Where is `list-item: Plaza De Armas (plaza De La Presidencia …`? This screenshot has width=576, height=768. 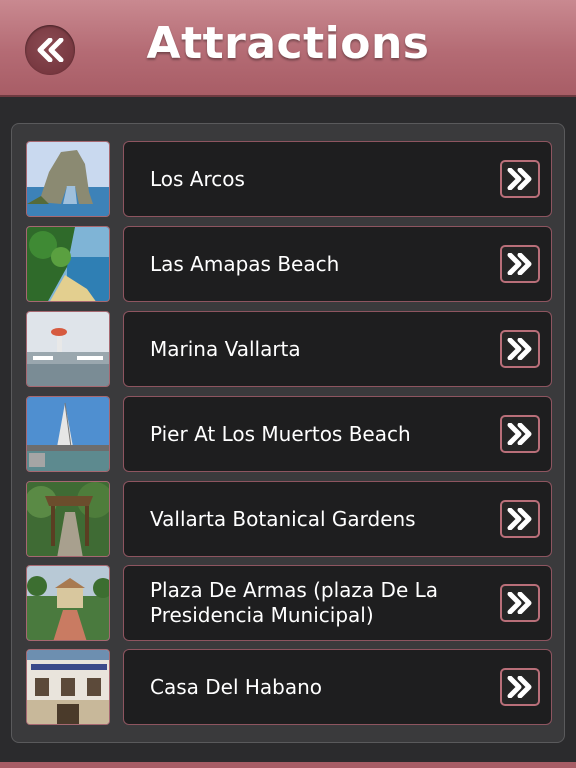
list-item: Plaza De Armas (plaza De La Presidencia … is located at coordinates (289, 603).